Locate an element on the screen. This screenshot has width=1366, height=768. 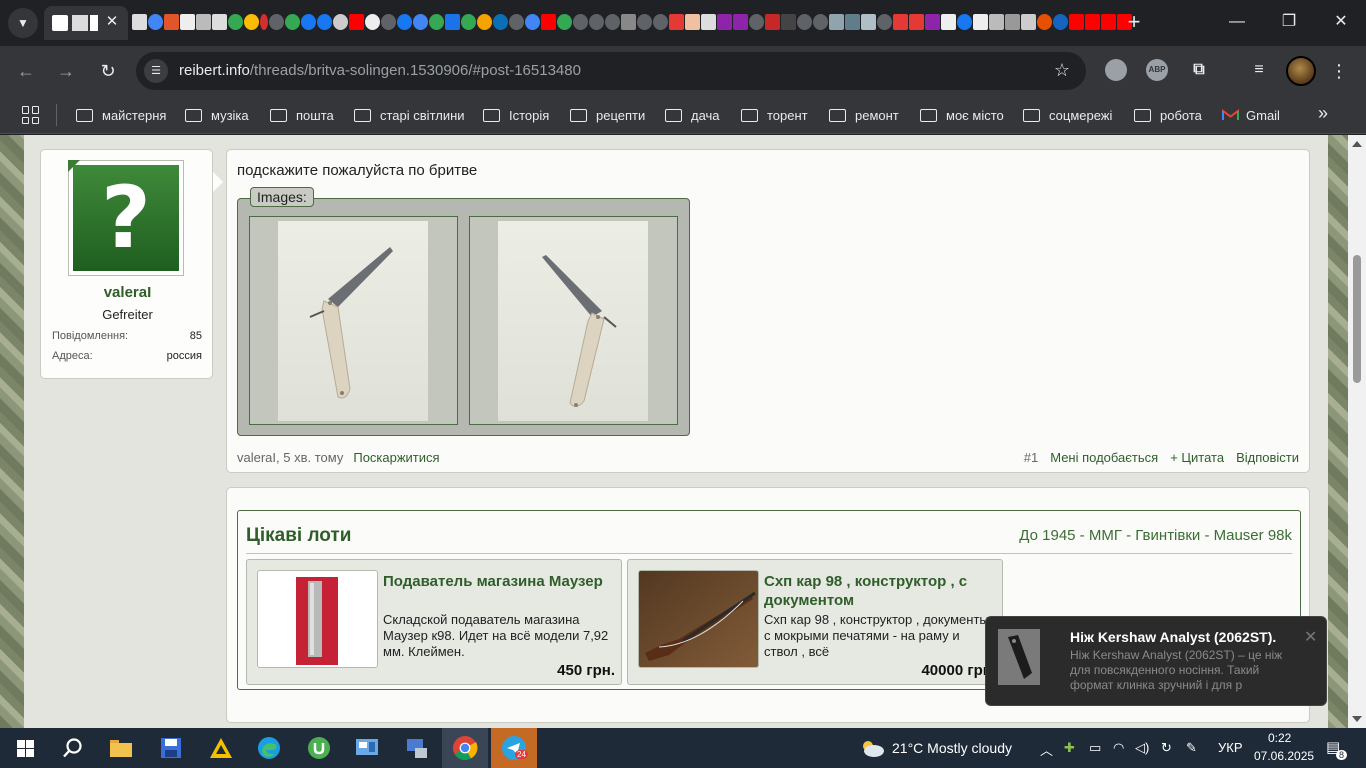
menu-dots-icon: ⋮ is located at coordinates (1339, 71).